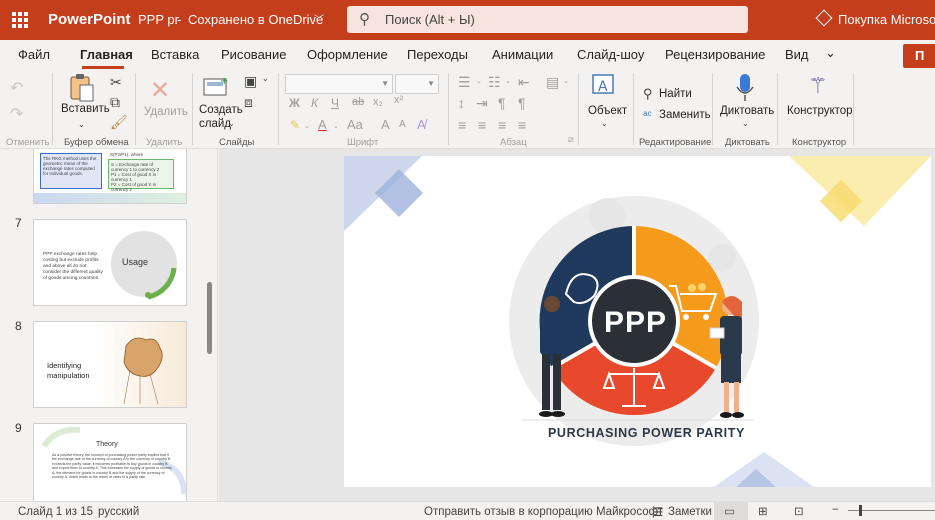 This screenshot has width=935, height=520. I want to click on thumb-text: S(P2/P1), where, so click(127, 154).